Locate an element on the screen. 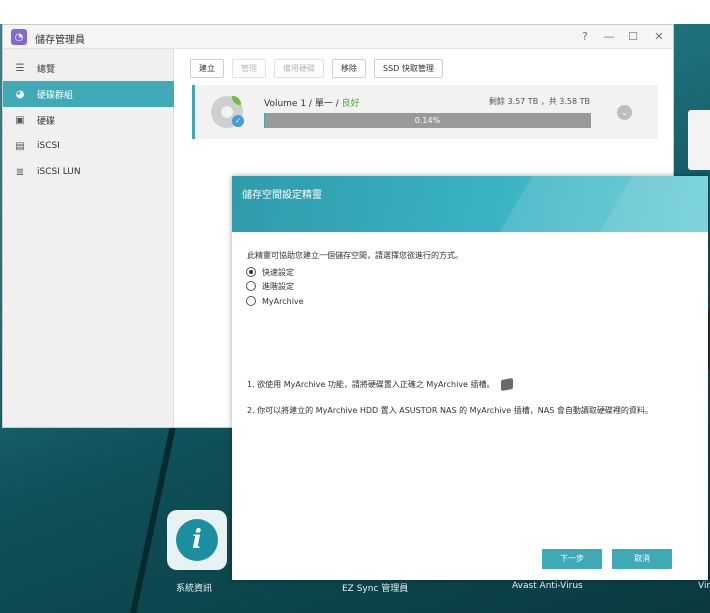  sidebar-item-iscsi-lun: ≣ iSCSI LUN is located at coordinates (88, 172).